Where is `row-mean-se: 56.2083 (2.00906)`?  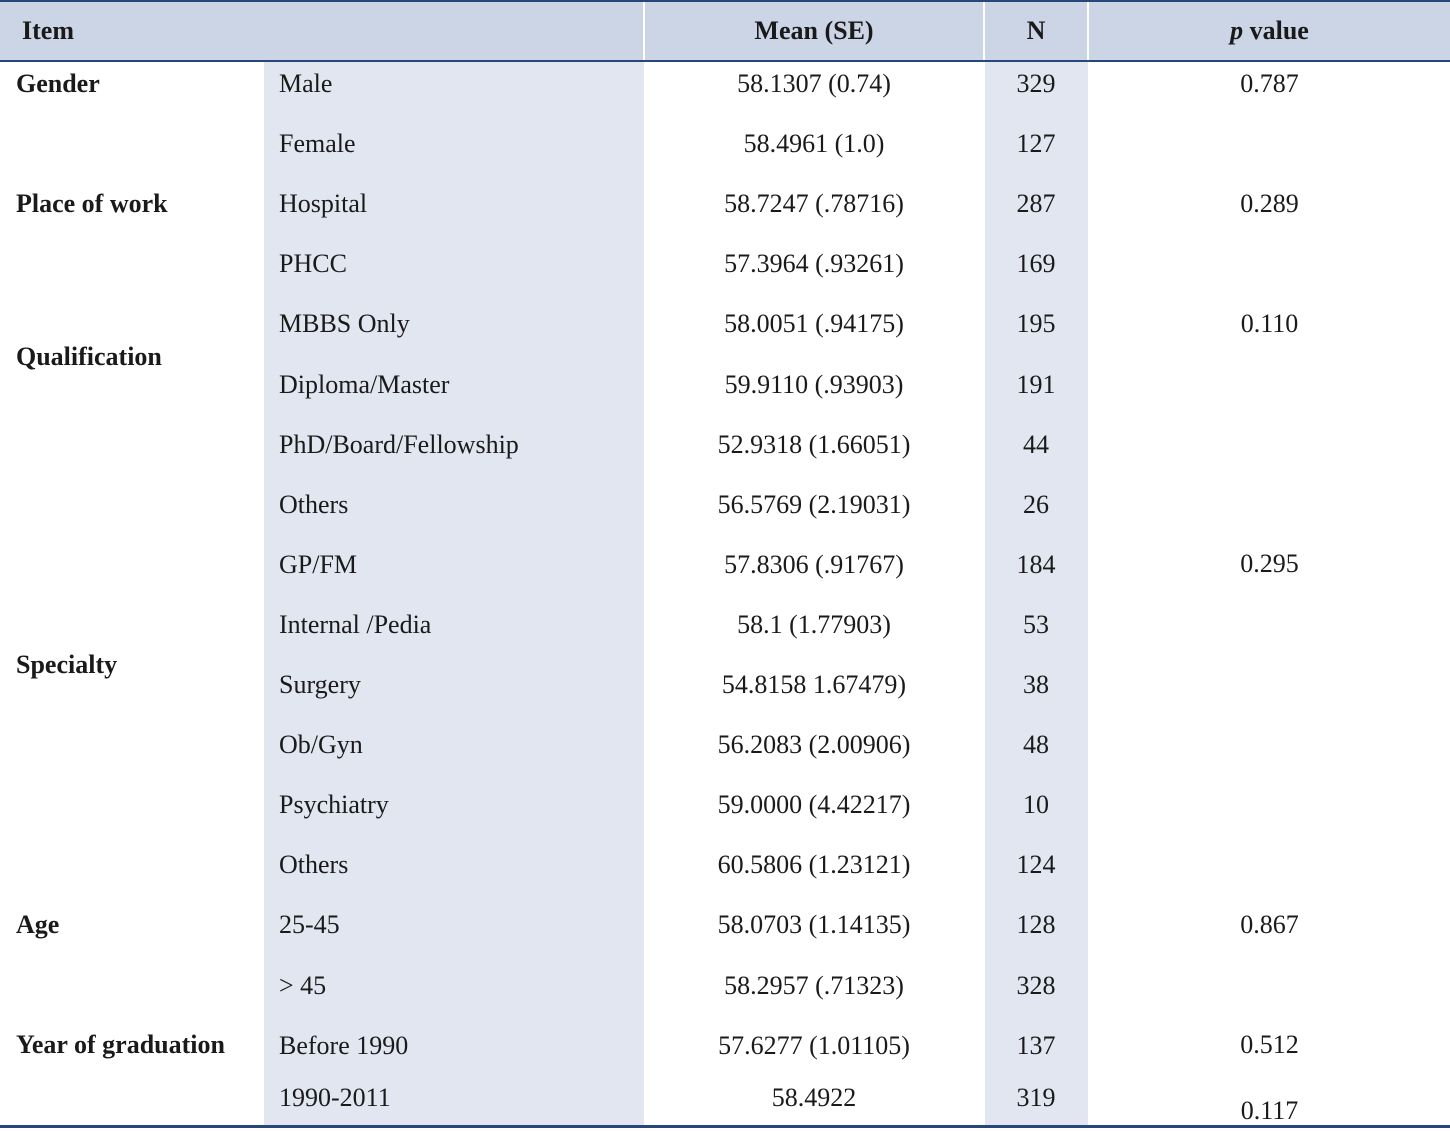 row-mean-se: 56.2083 (2.00906) is located at coordinates (814, 744).